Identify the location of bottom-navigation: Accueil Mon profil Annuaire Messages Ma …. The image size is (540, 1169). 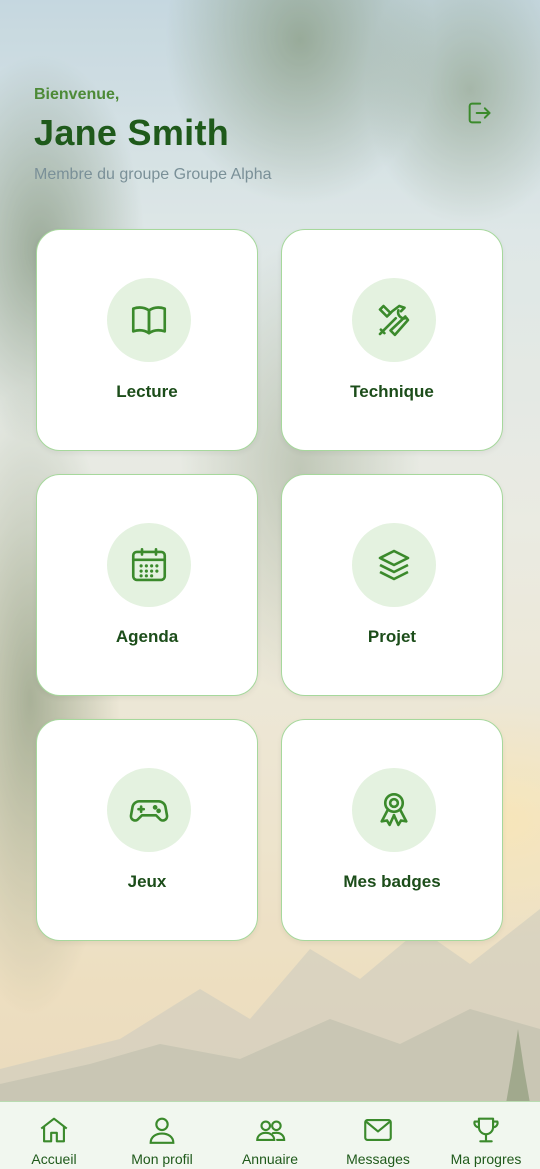
(270, 1135).